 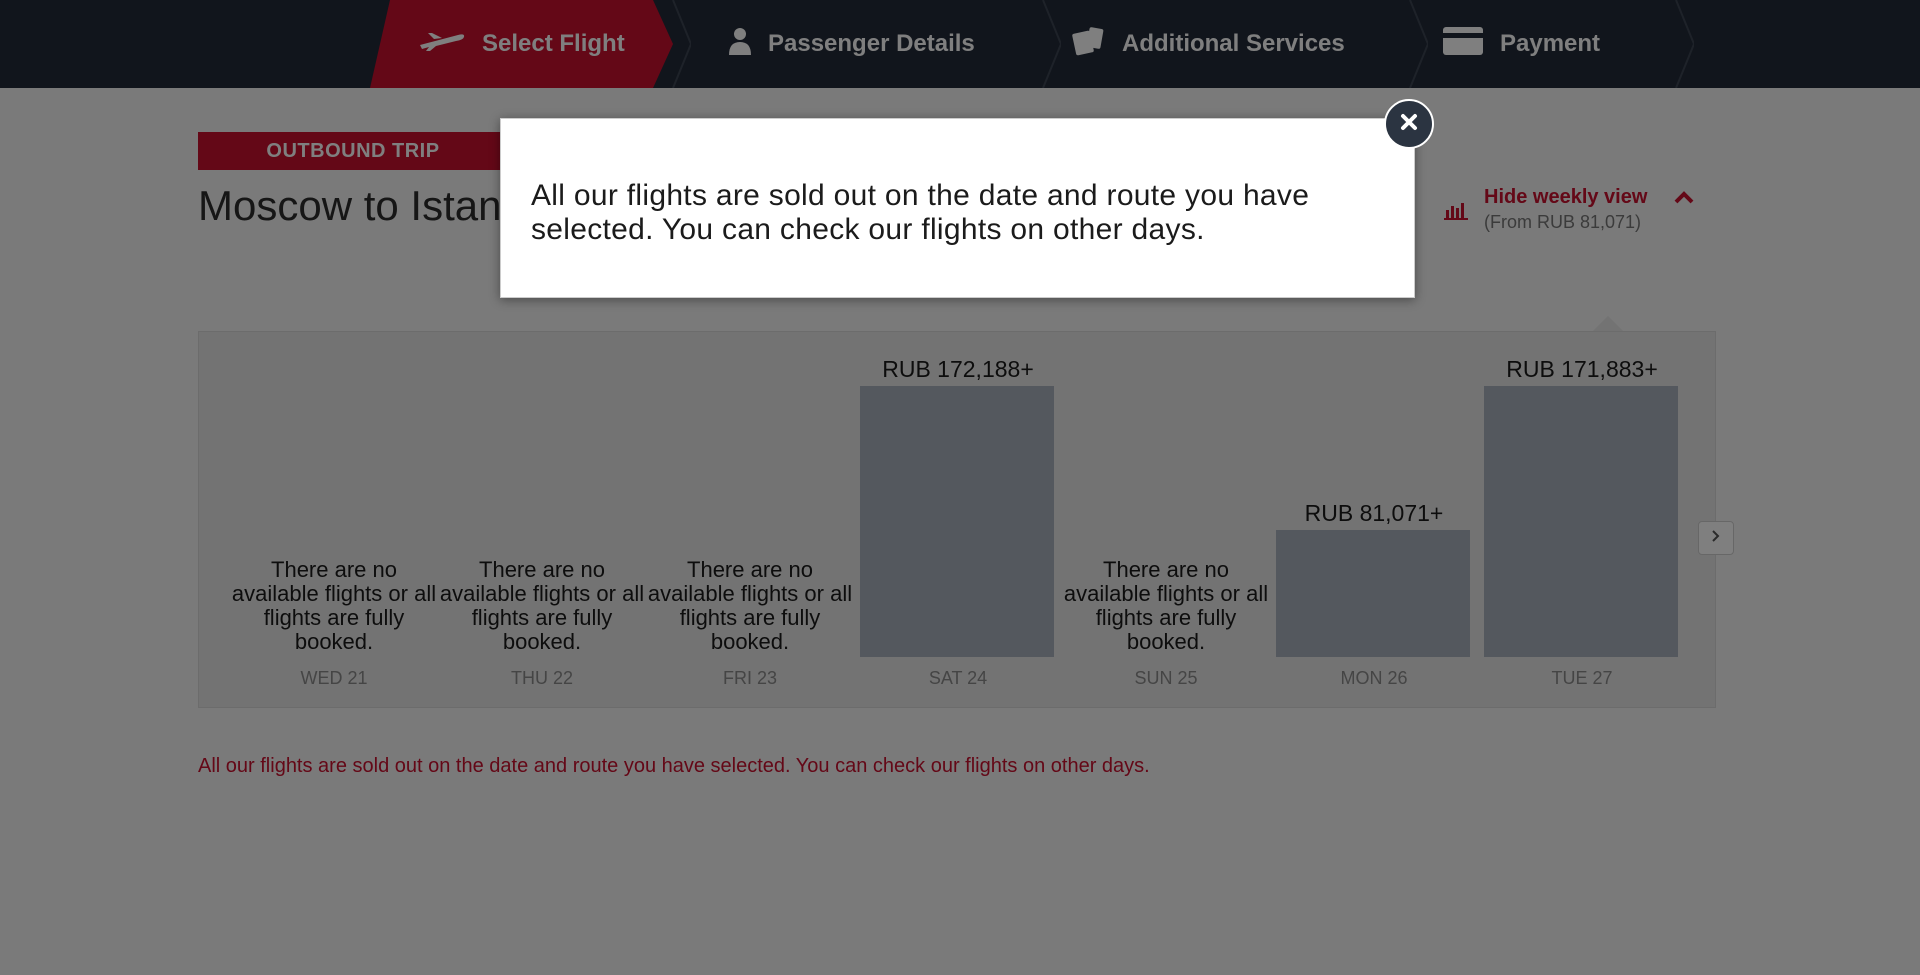 I want to click on close-icon, so click(x=1409, y=124).